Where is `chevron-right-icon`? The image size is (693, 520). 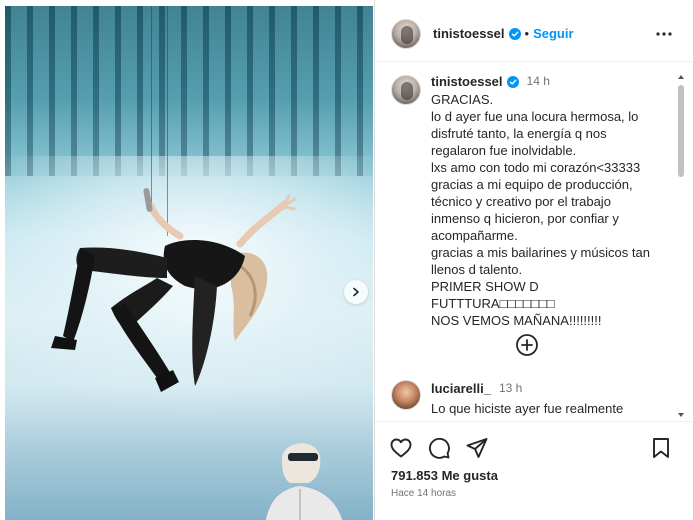 chevron-right-icon is located at coordinates (356, 292).